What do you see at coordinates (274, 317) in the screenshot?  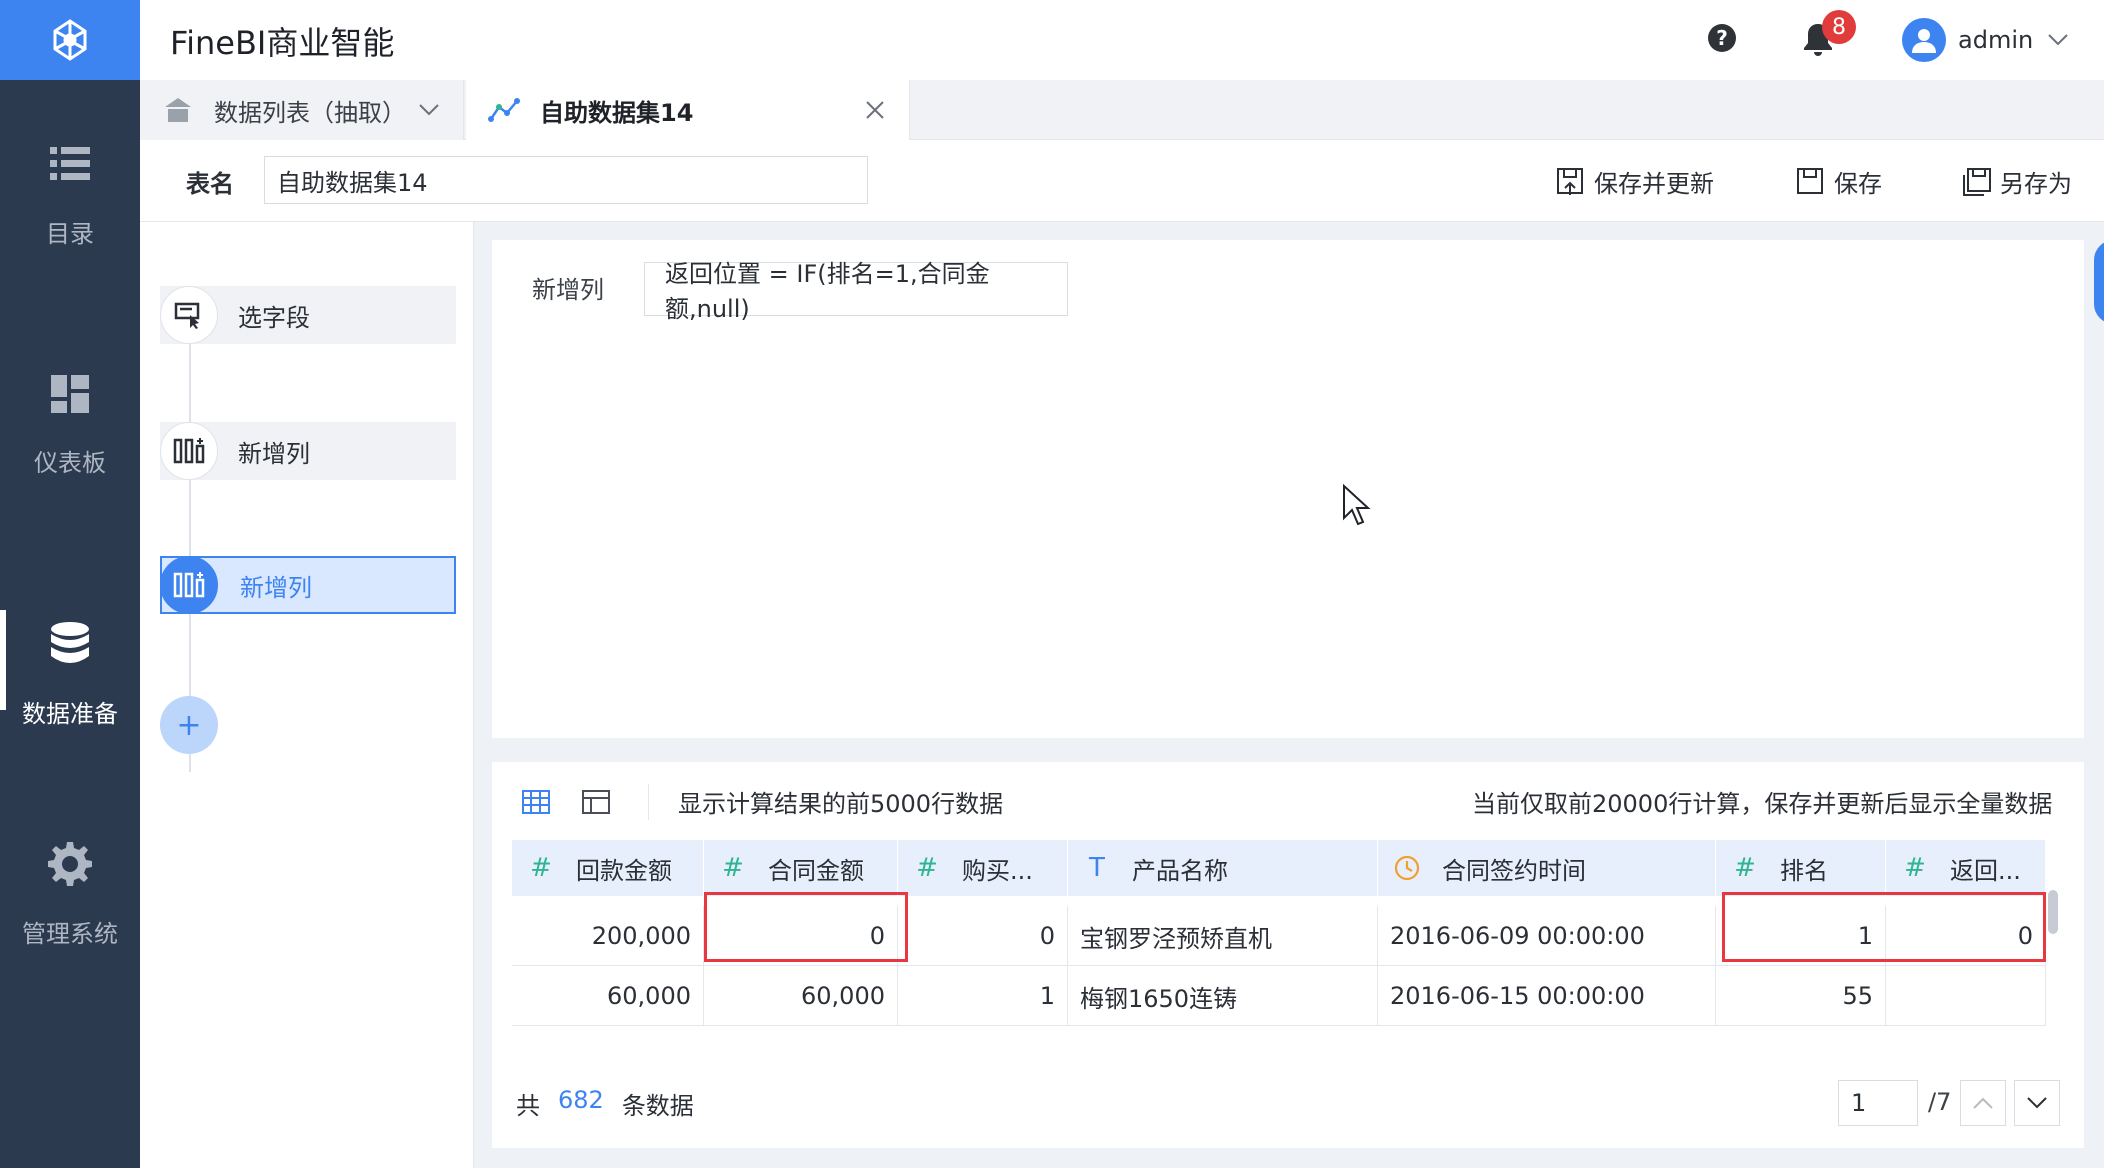 I see `step-label: 选字段` at bounding box center [274, 317].